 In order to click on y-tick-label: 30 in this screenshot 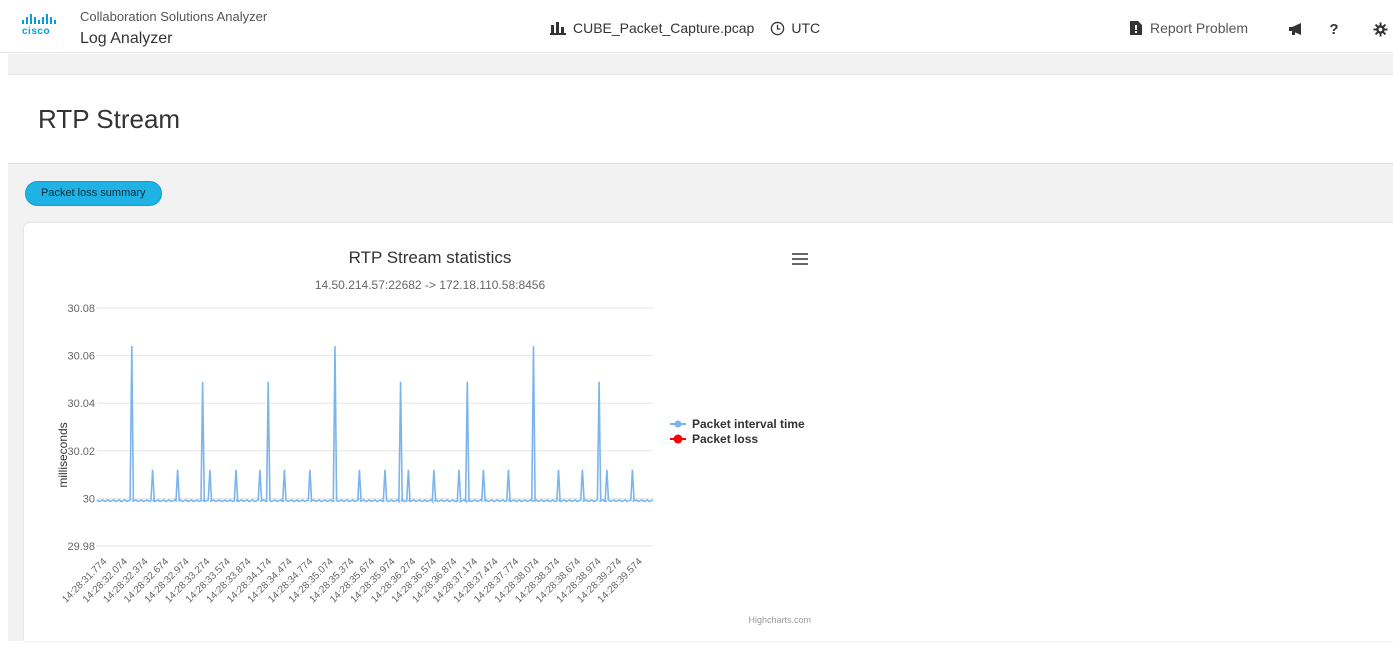, I will do `click(89, 499)`.